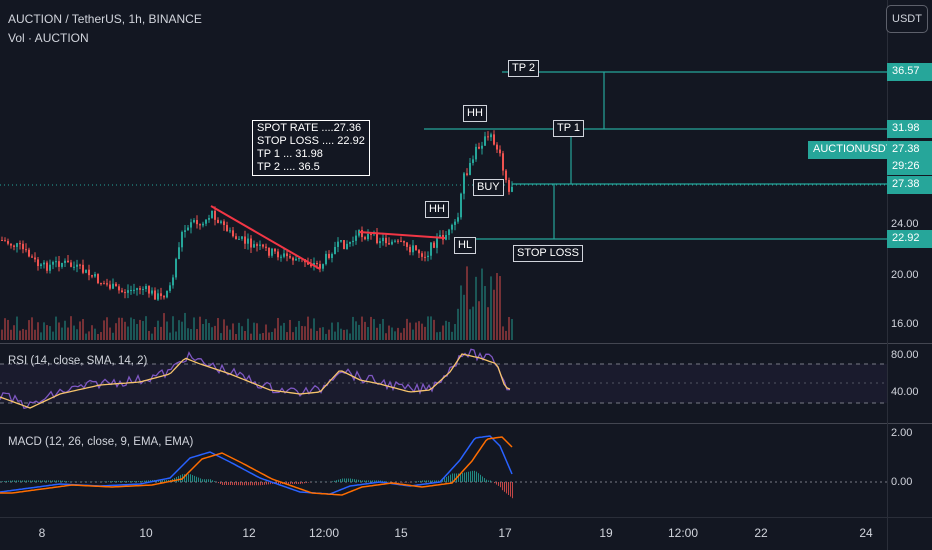  What do you see at coordinates (905, 355) in the screenshot?
I see `rsi-tick-80: 80.00` at bounding box center [905, 355].